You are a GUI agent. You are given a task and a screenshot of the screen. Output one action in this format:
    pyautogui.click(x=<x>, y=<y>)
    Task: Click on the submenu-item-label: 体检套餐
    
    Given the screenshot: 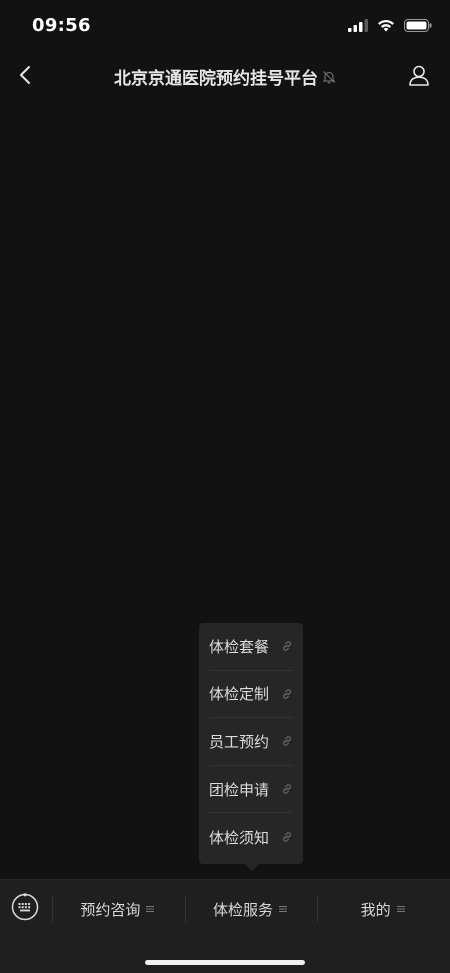 What is the action you would take?
    pyautogui.click(x=239, y=646)
    